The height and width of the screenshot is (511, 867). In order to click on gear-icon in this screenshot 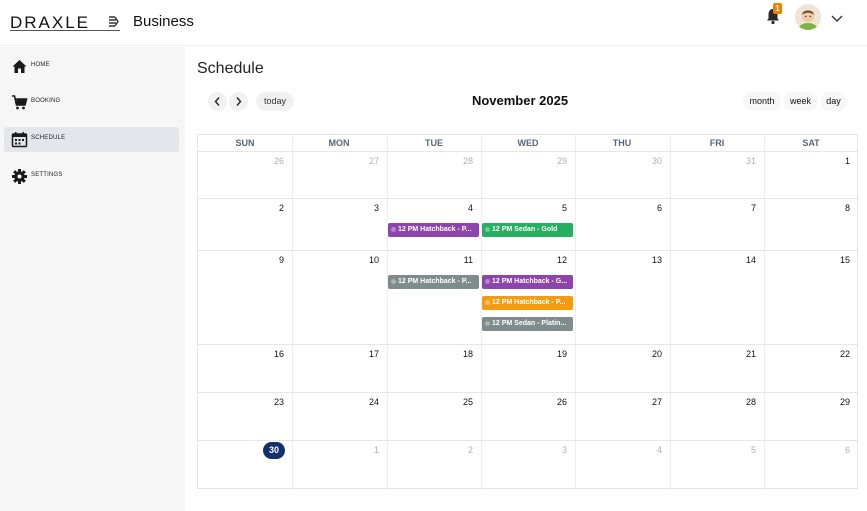, I will do `click(19, 176)`.